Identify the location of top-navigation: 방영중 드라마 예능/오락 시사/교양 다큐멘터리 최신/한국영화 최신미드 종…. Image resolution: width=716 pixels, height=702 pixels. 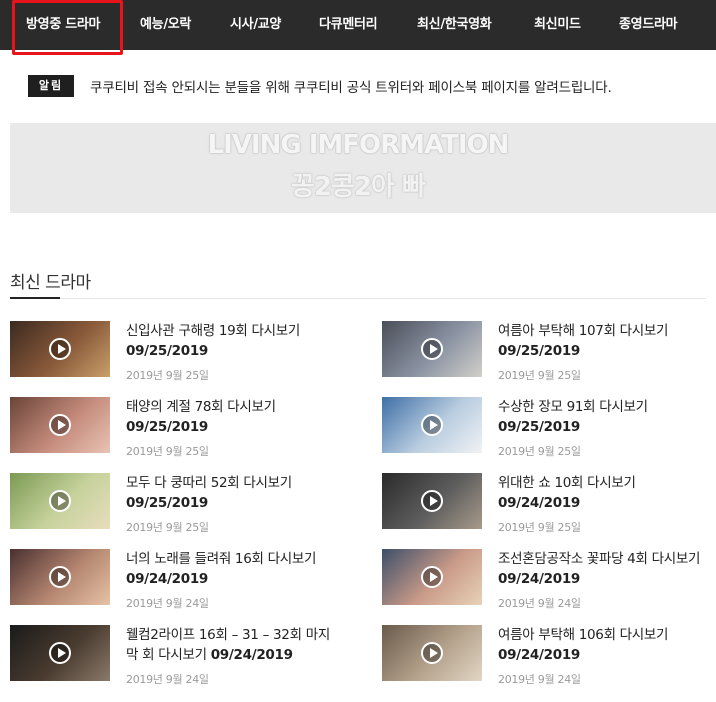
(358, 25).